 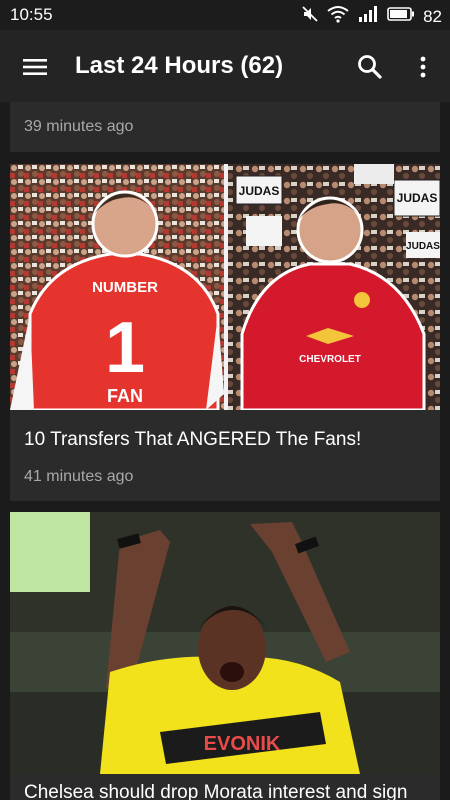 I want to click on svg-text: NUMBER, so click(x=125, y=287).